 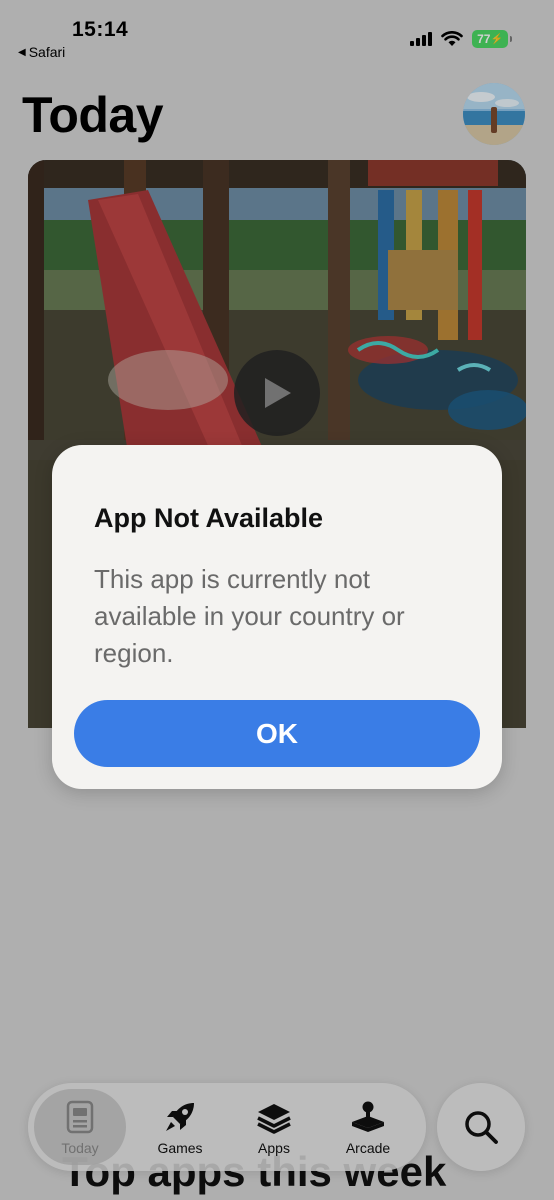 What do you see at coordinates (277, 733) in the screenshot?
I see `ok-button: OK` at bounding box center [277, 733].